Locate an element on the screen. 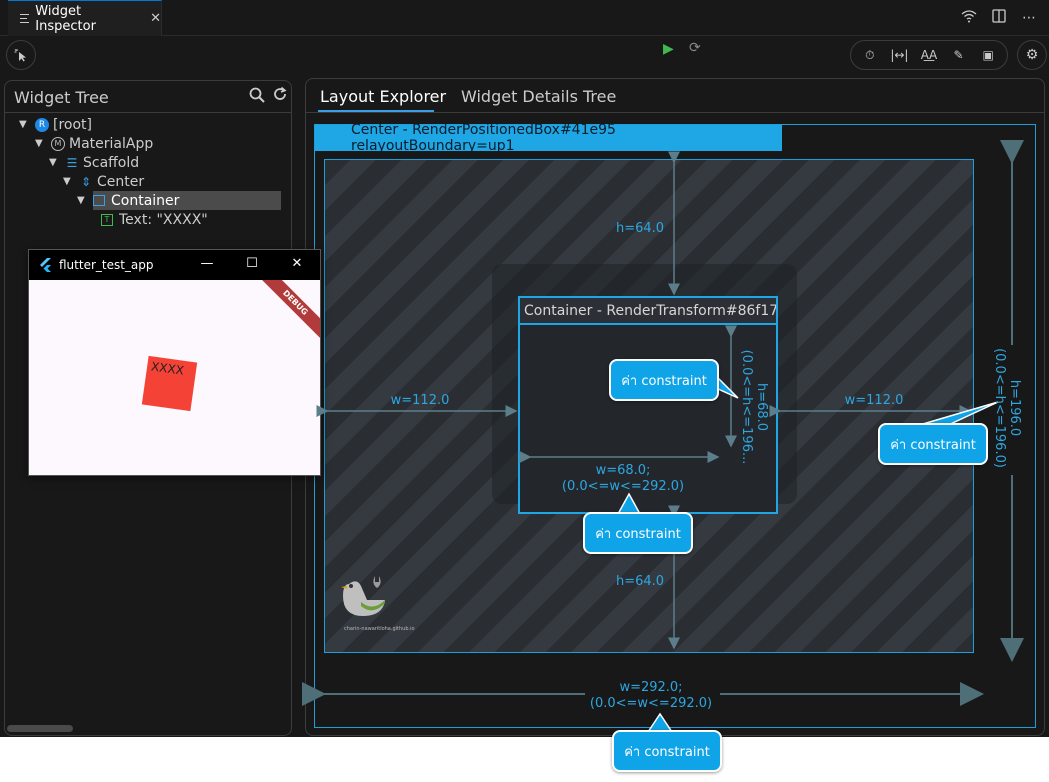  highlight-repaints-icon: ✎ is located at coordinates (959, 55).